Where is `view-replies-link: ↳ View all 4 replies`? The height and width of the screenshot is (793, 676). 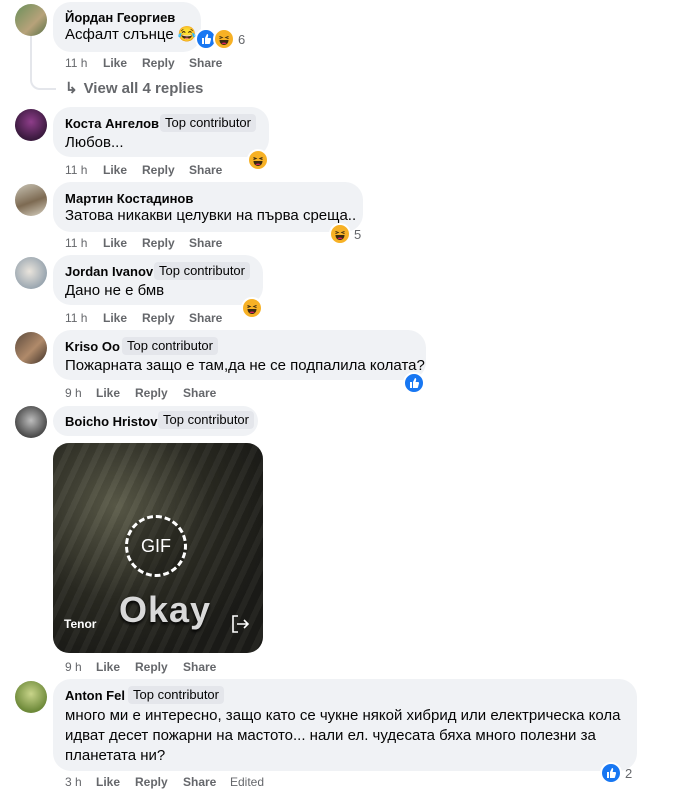
view-replies-link: ↳ View all 4 replies is located at coordinates (134, 88).